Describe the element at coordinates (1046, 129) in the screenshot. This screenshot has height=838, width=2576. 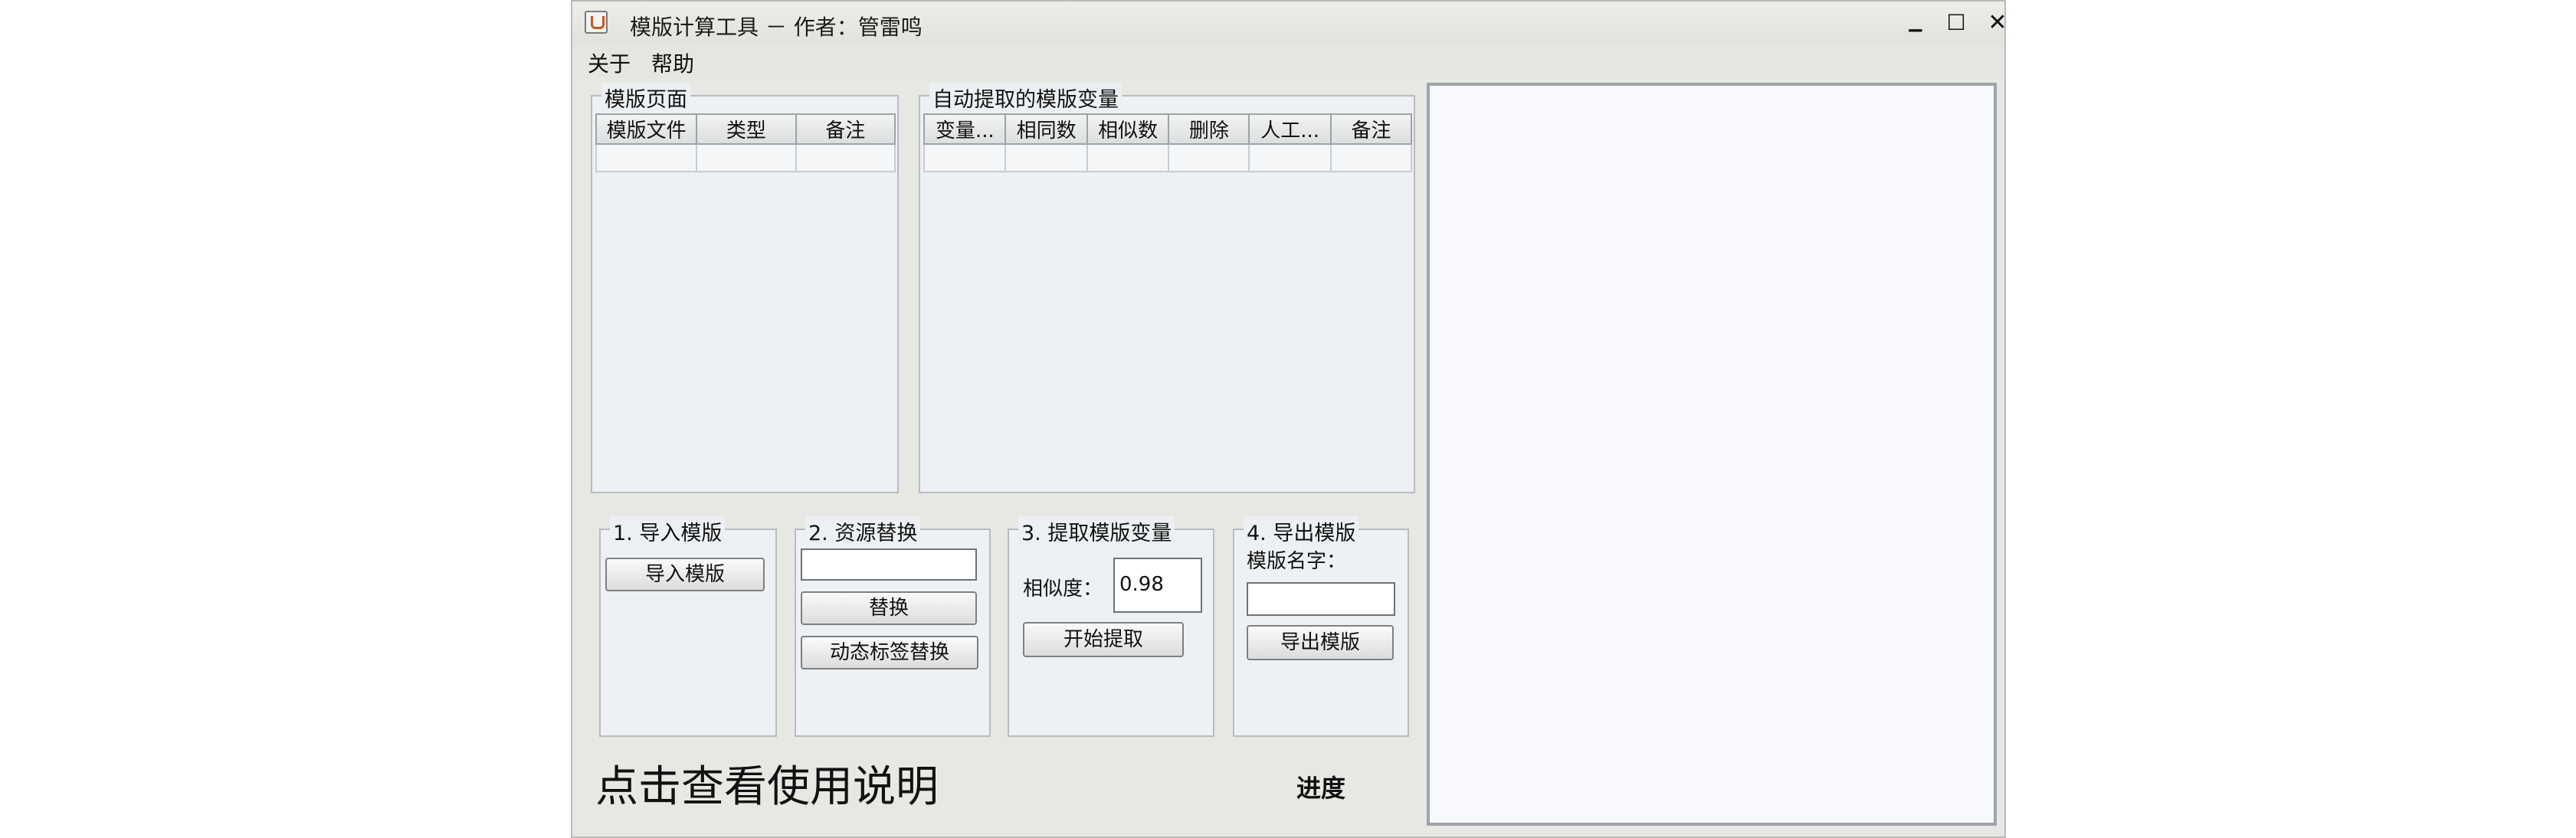
I see `column-same-count: 相同数` at that location.